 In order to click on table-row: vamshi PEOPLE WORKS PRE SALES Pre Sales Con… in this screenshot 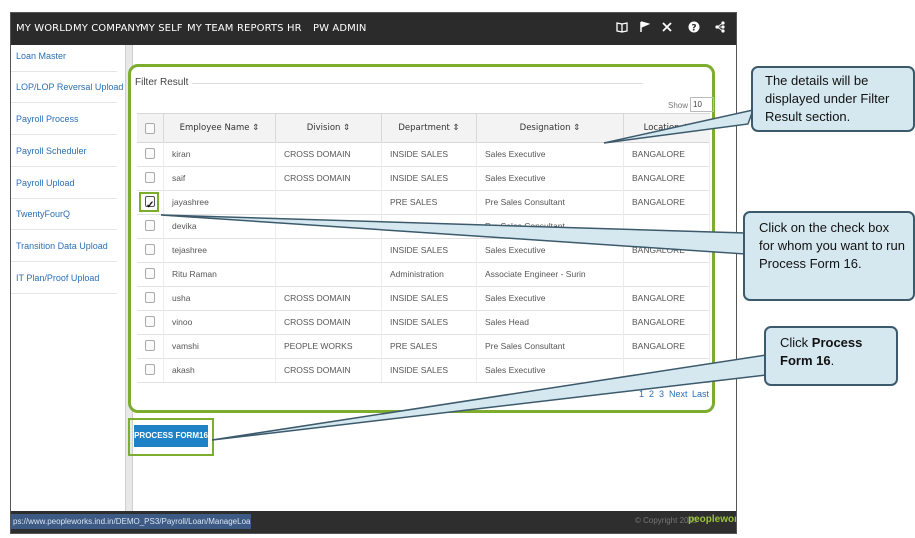, I will do `click(423, 346)`.